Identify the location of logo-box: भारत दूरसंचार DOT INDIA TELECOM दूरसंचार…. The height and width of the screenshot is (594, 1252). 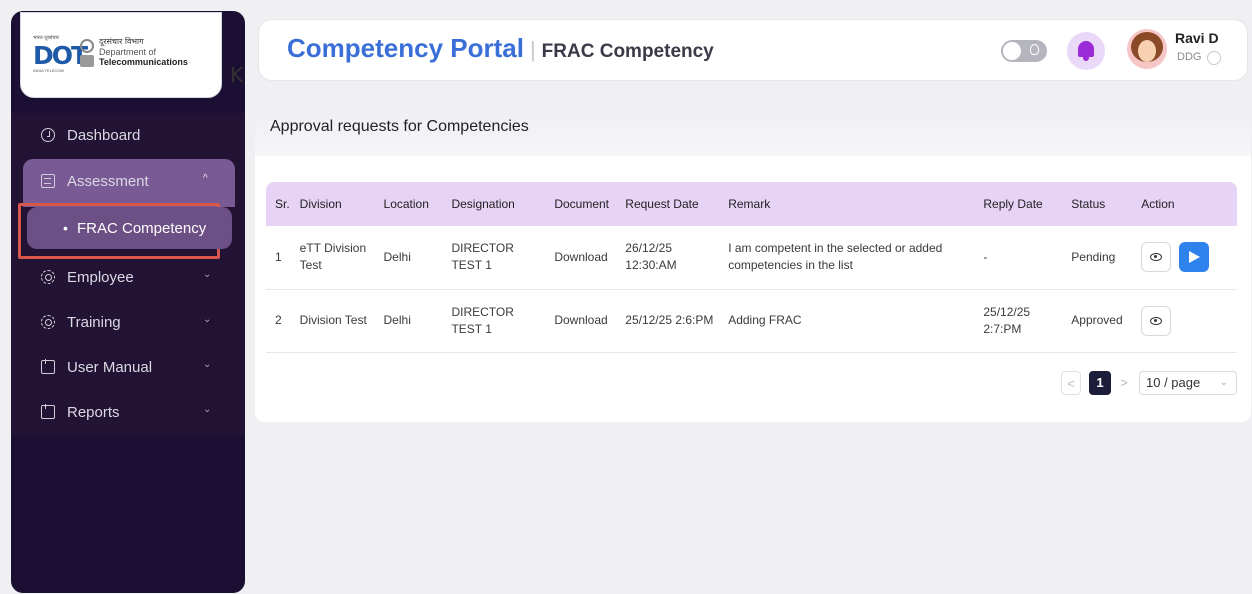
(131, 55).